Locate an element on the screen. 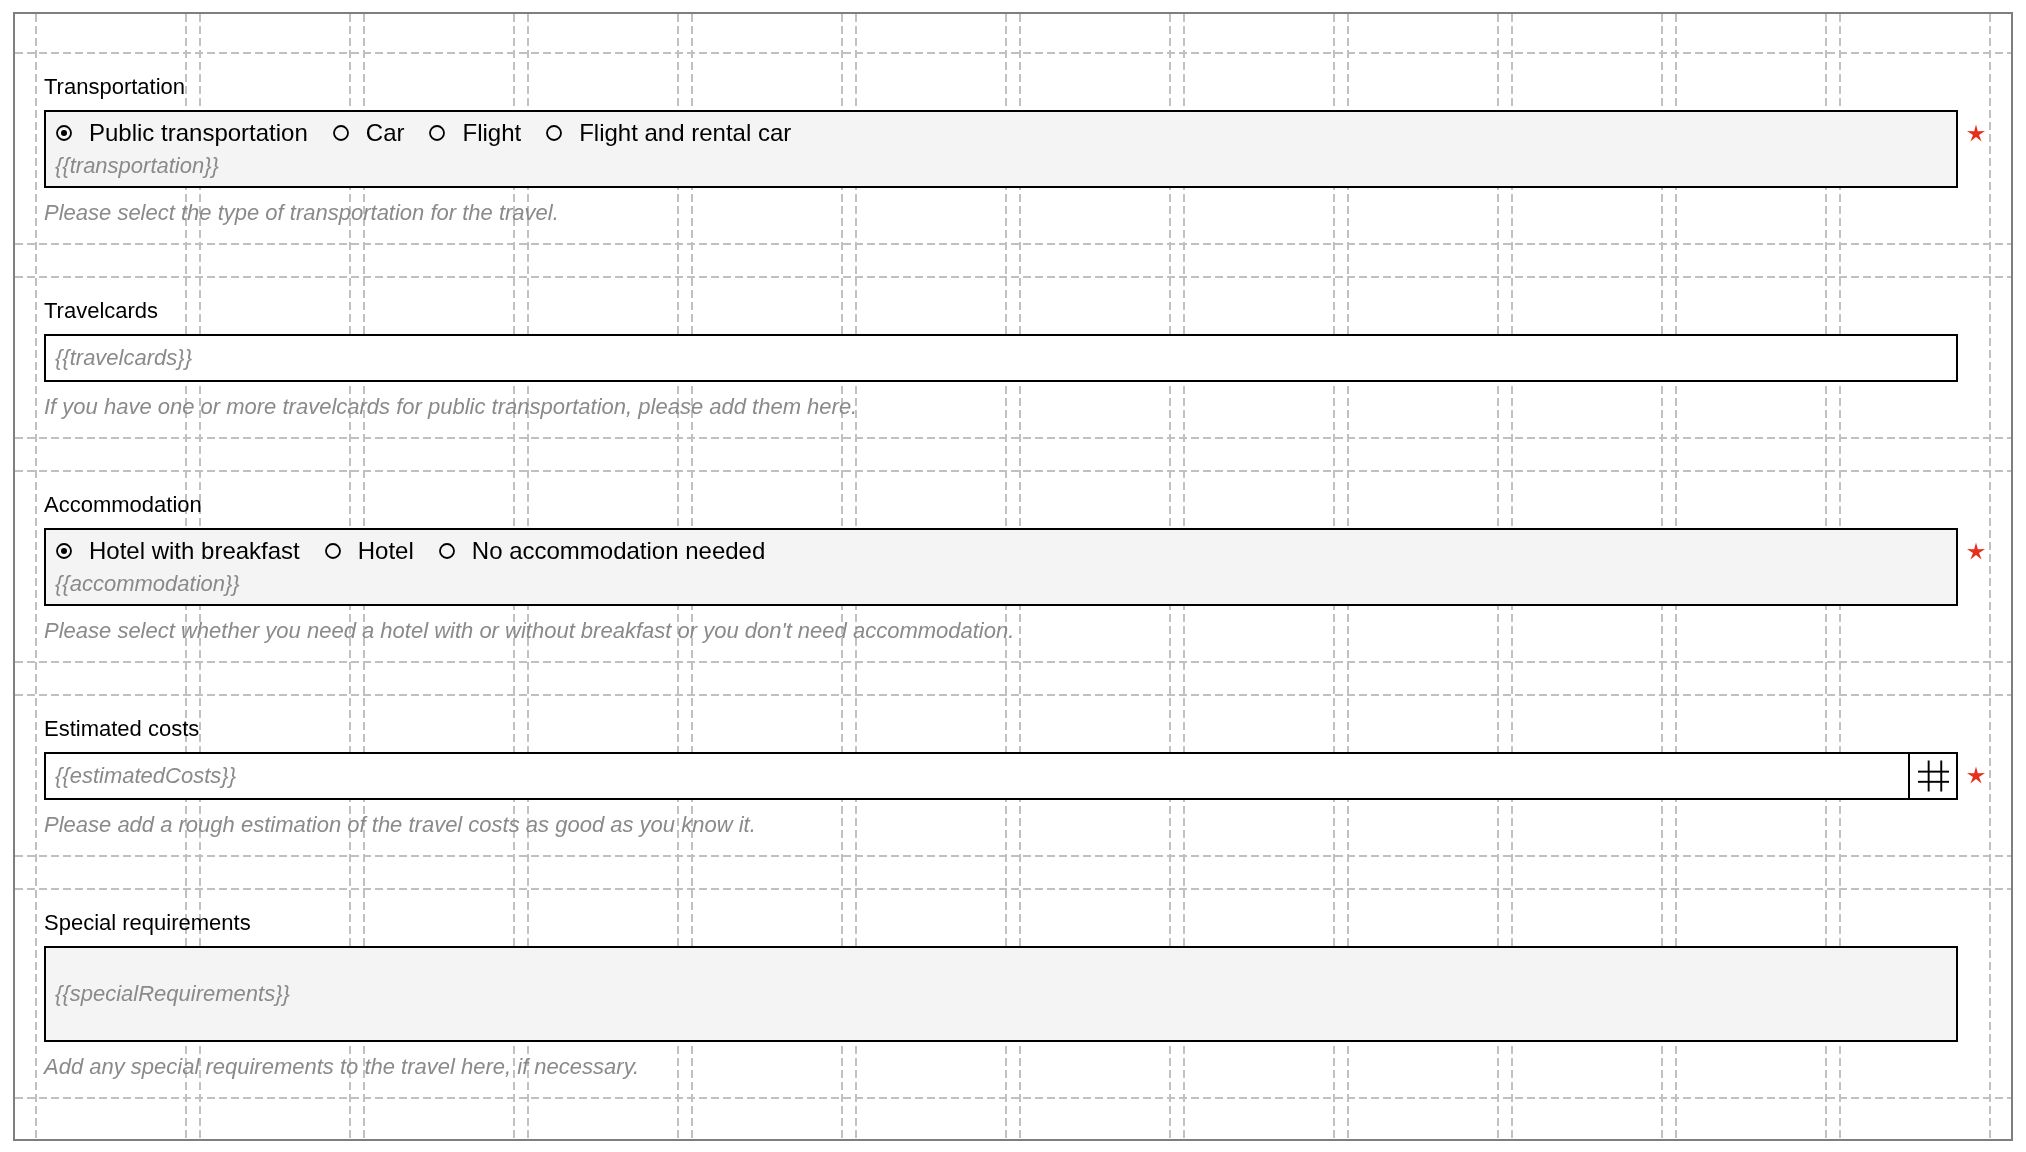 Image resolution: width=2026 pixels, height=1152 pixels. field-label: Accommodation is located at coordinates (123, 505).